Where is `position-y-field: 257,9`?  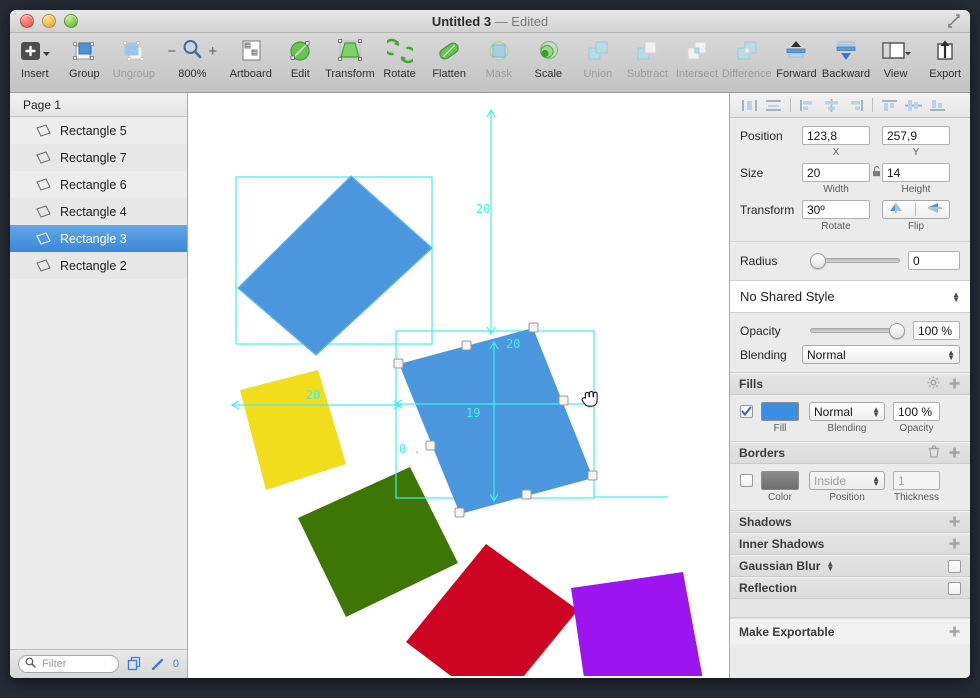
position-y-field: 257,9 is located at coordinates (916, 135).